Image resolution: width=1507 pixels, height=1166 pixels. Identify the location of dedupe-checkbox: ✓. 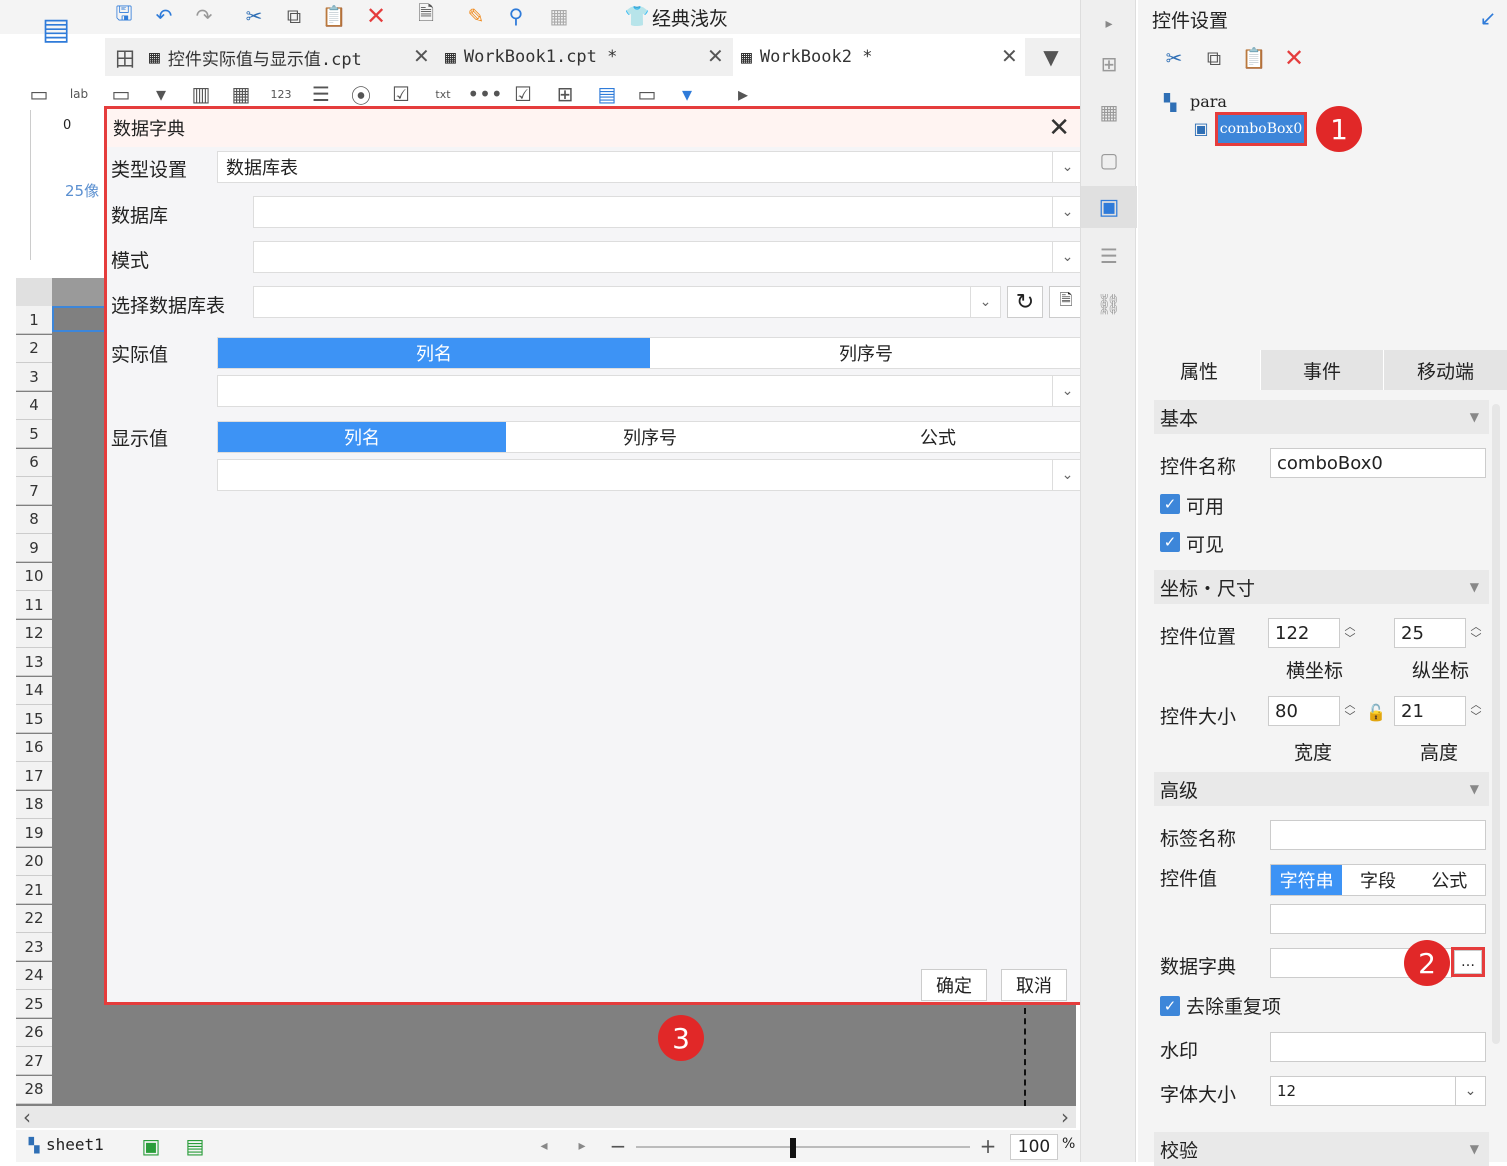
(1170, 1006).